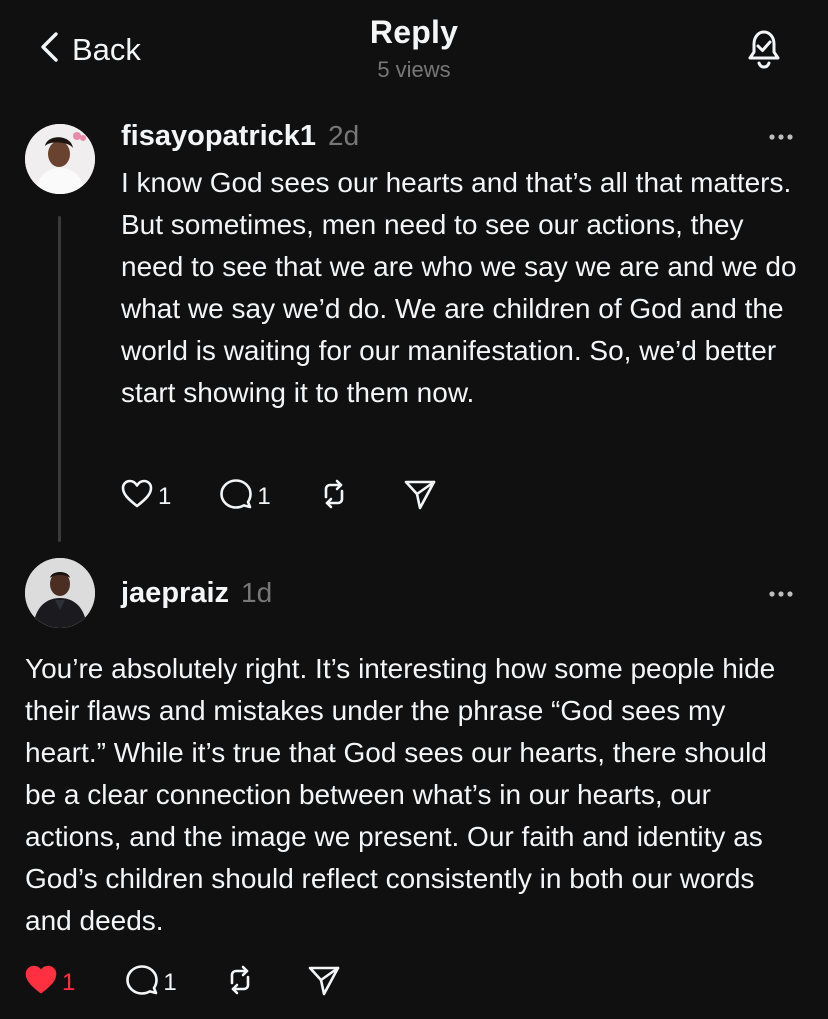 This screenshot has height=1019, width=828. I want to click on notification-bell-button, so click(764, 48).